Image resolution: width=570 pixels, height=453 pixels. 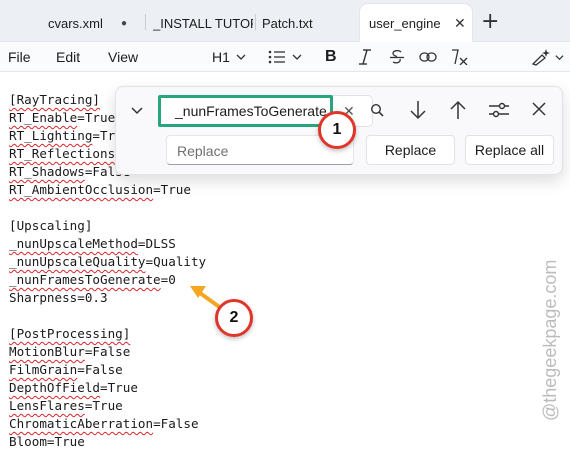 What do you see at coordinates (43, 117) in the screenshot?
I see `misspelled-word: RT_Enable` at bounding box center [43, 117].